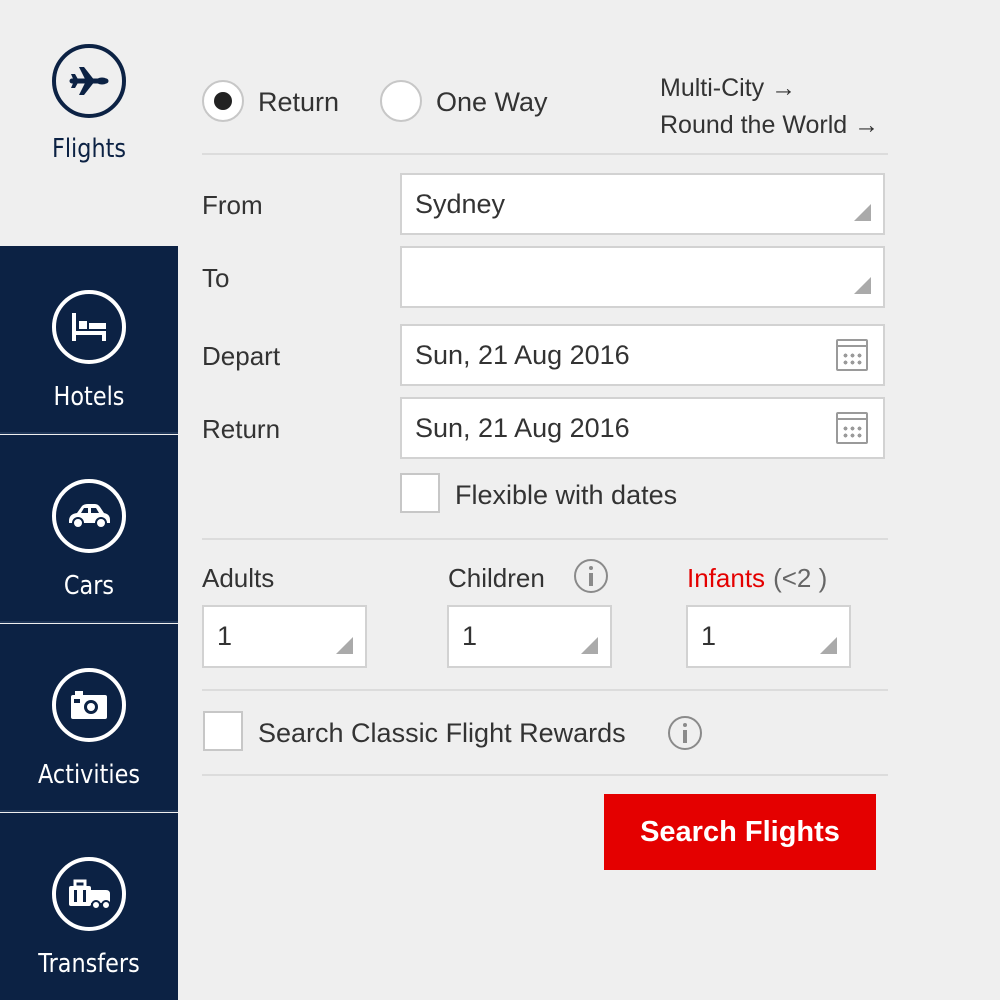  What do you see at coordinates (89, 775) in the screenshot?
I see `sidebar-item-label: Activities` at bounding box center [89, 775].